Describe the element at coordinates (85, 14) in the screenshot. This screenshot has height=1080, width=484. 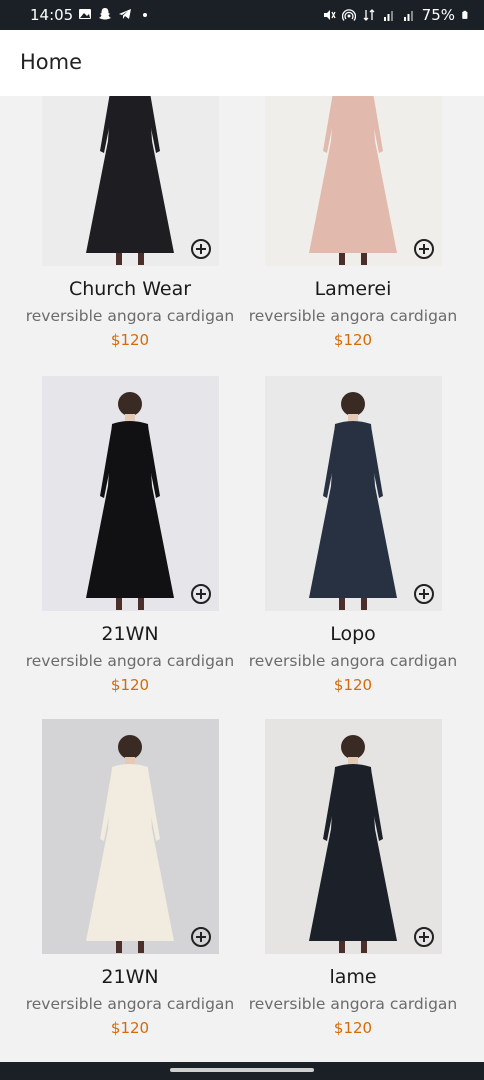
I see `gallery-icon` at that location.